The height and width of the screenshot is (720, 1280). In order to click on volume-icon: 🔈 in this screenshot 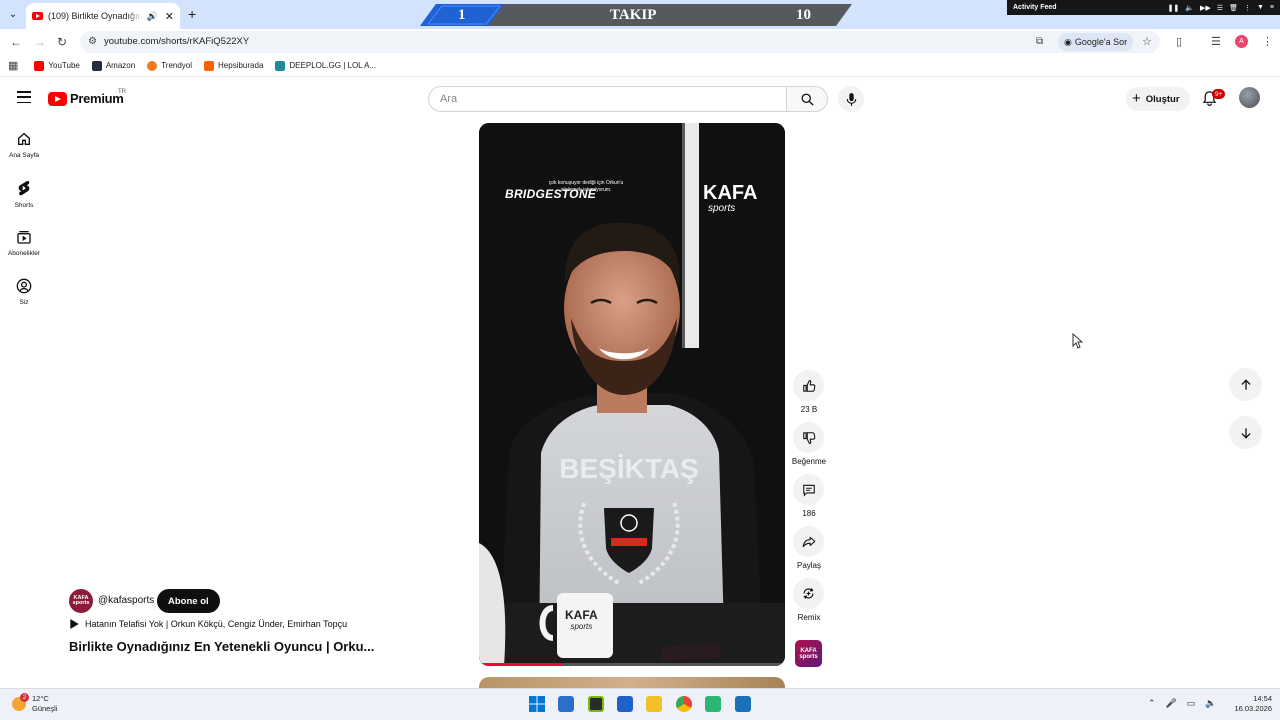, I will do `click(1189, 8)`.